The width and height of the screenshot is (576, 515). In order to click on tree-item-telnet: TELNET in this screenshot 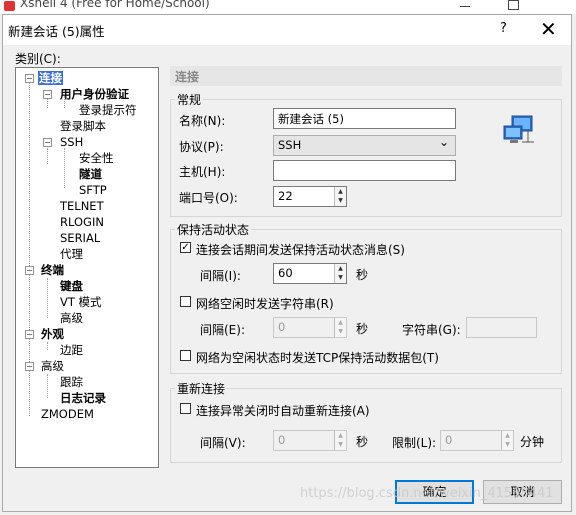, I will do `click(82, 206)`.